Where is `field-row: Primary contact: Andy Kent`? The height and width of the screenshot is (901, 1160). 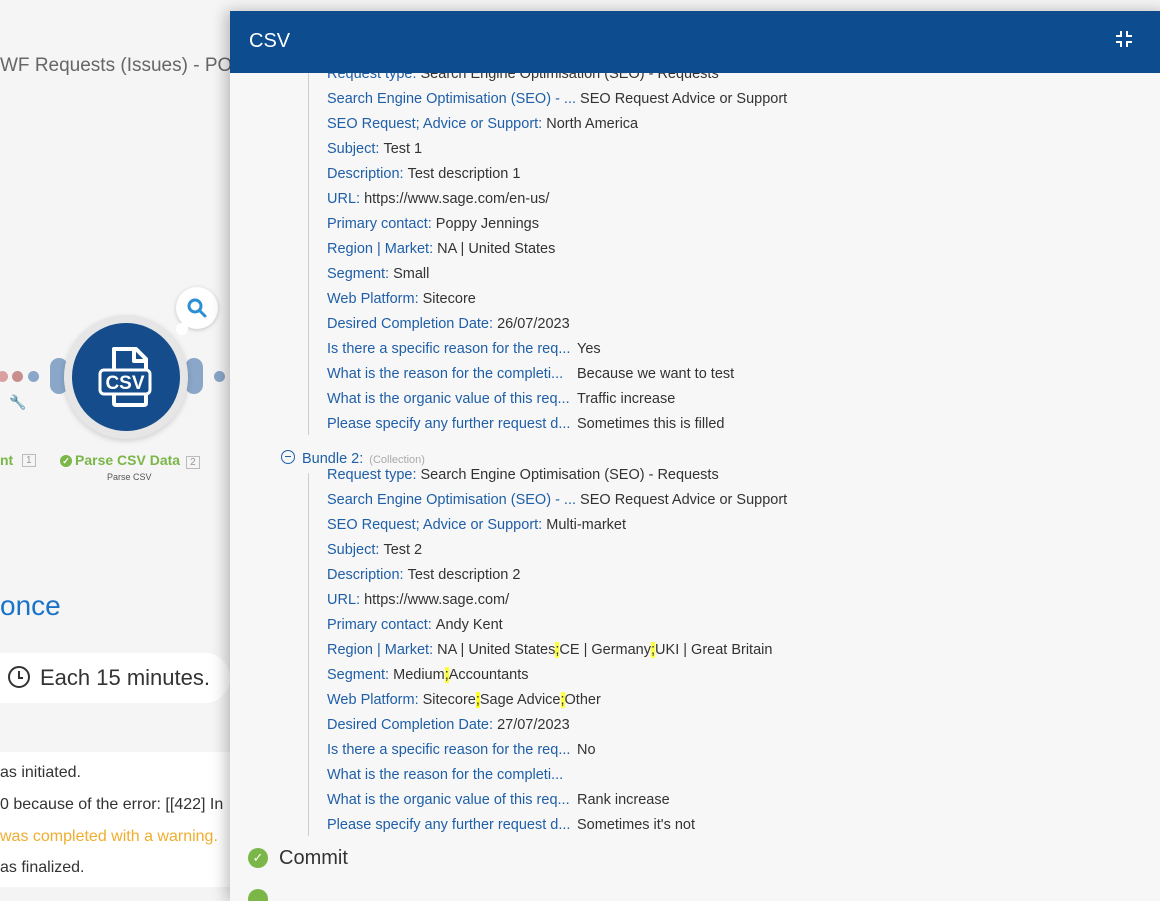
field-row: Primary contact: Andy Kent is located at coordinates (415, 625).